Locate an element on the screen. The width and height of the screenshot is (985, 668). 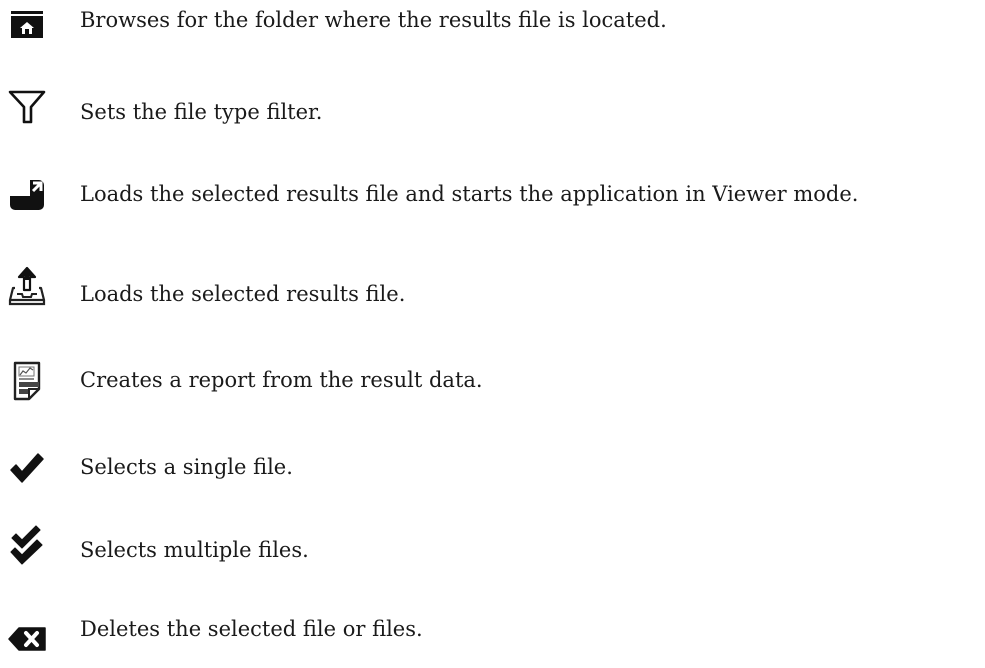
delete-backspace-icon is located at coordinates (27, 639).